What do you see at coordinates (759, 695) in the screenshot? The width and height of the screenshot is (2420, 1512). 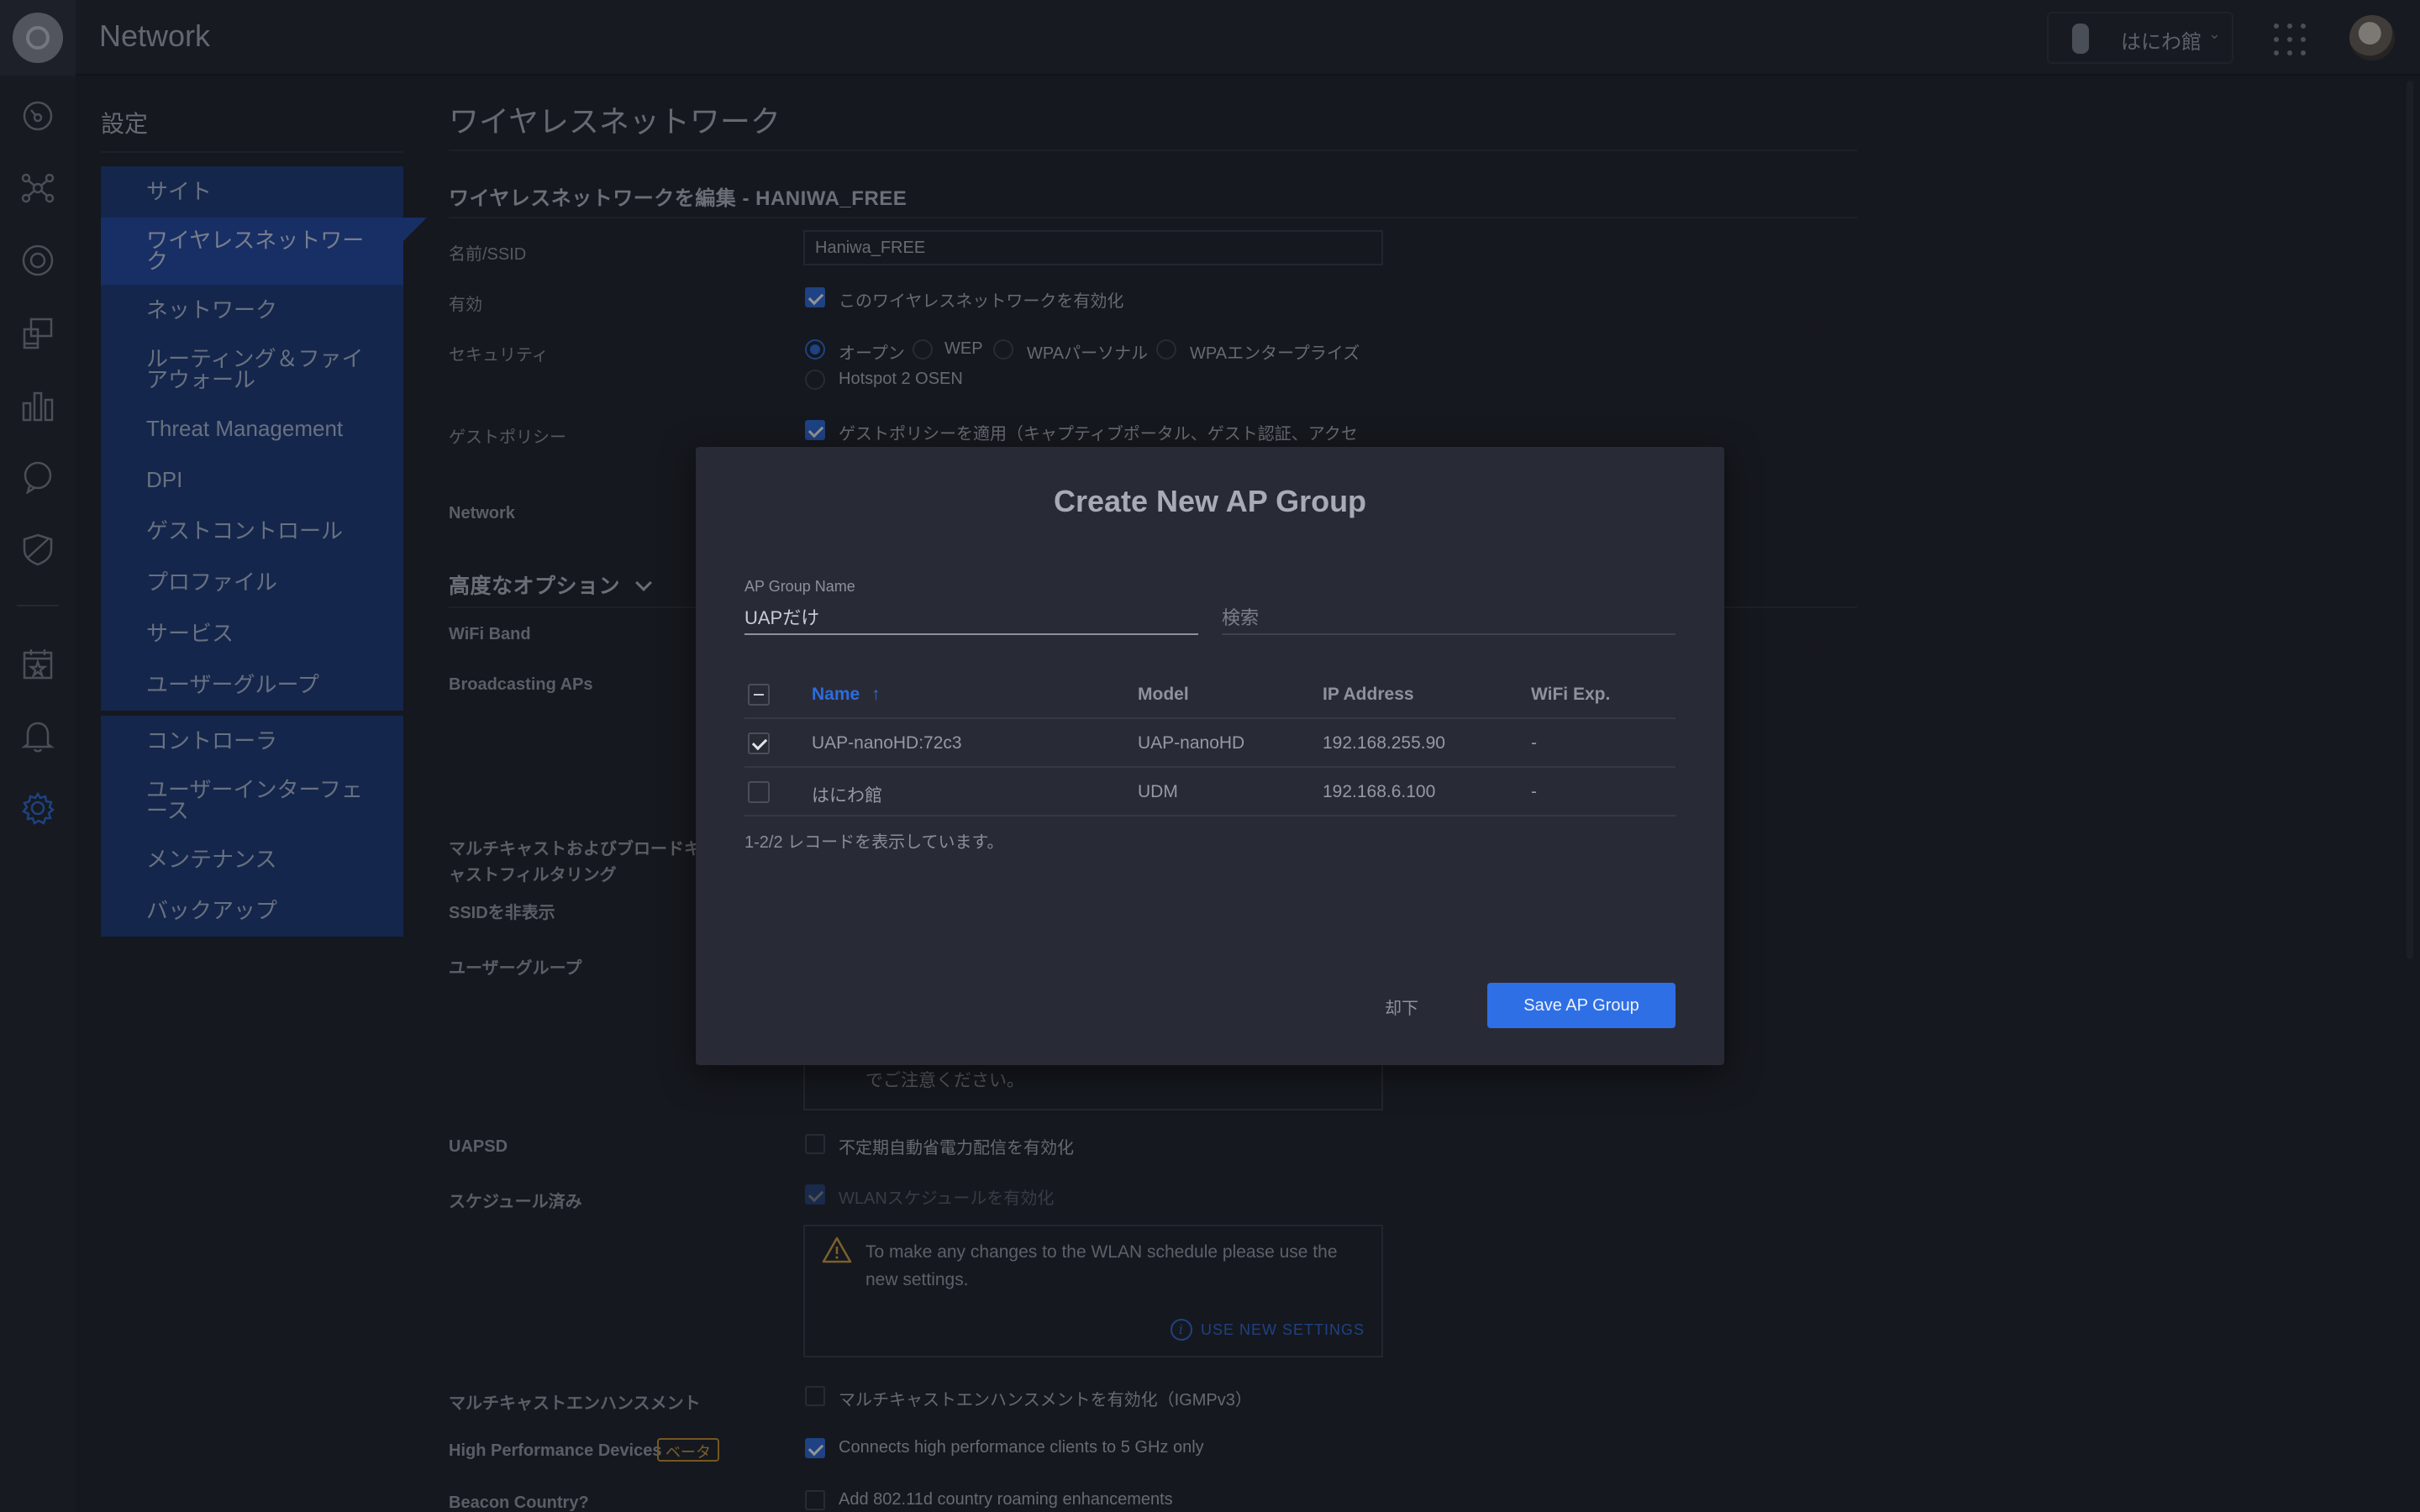 I see `select-all-checkbox` at bounding box center [759, 695].